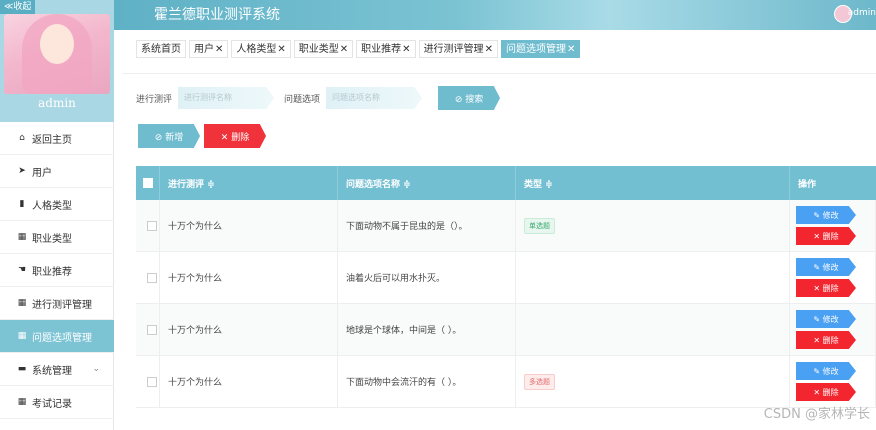 The image size is (876, 430). I want to click on question-option-label: 问题选项, so click(302, 99).